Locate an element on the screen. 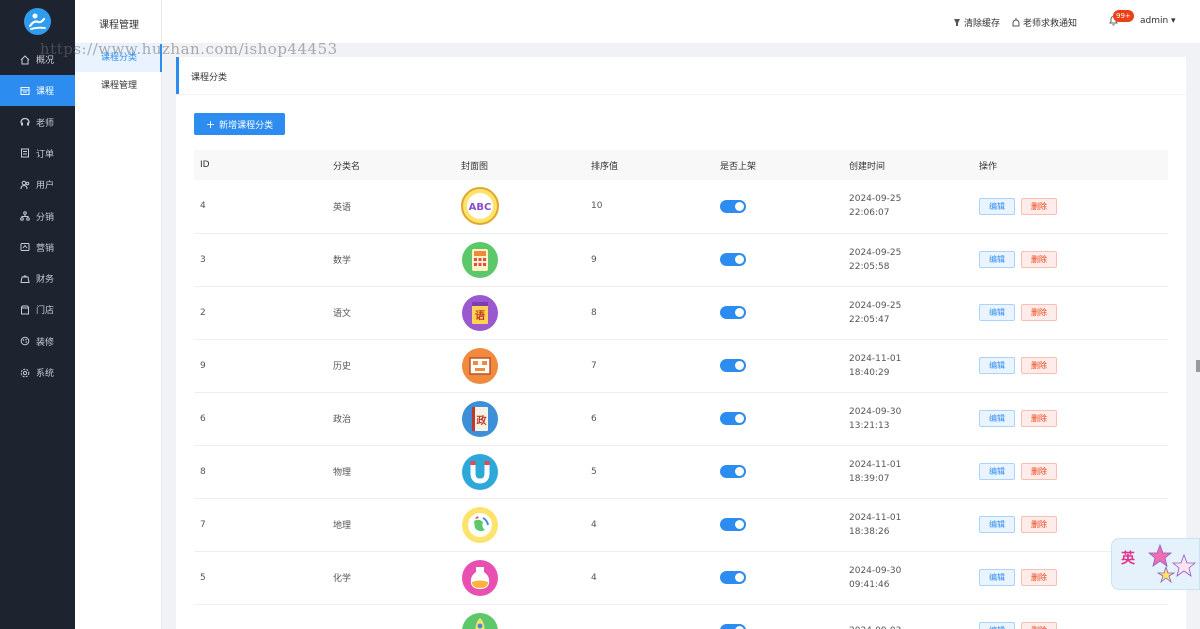  cell-id: 5 is located at coordinates (203, 577).